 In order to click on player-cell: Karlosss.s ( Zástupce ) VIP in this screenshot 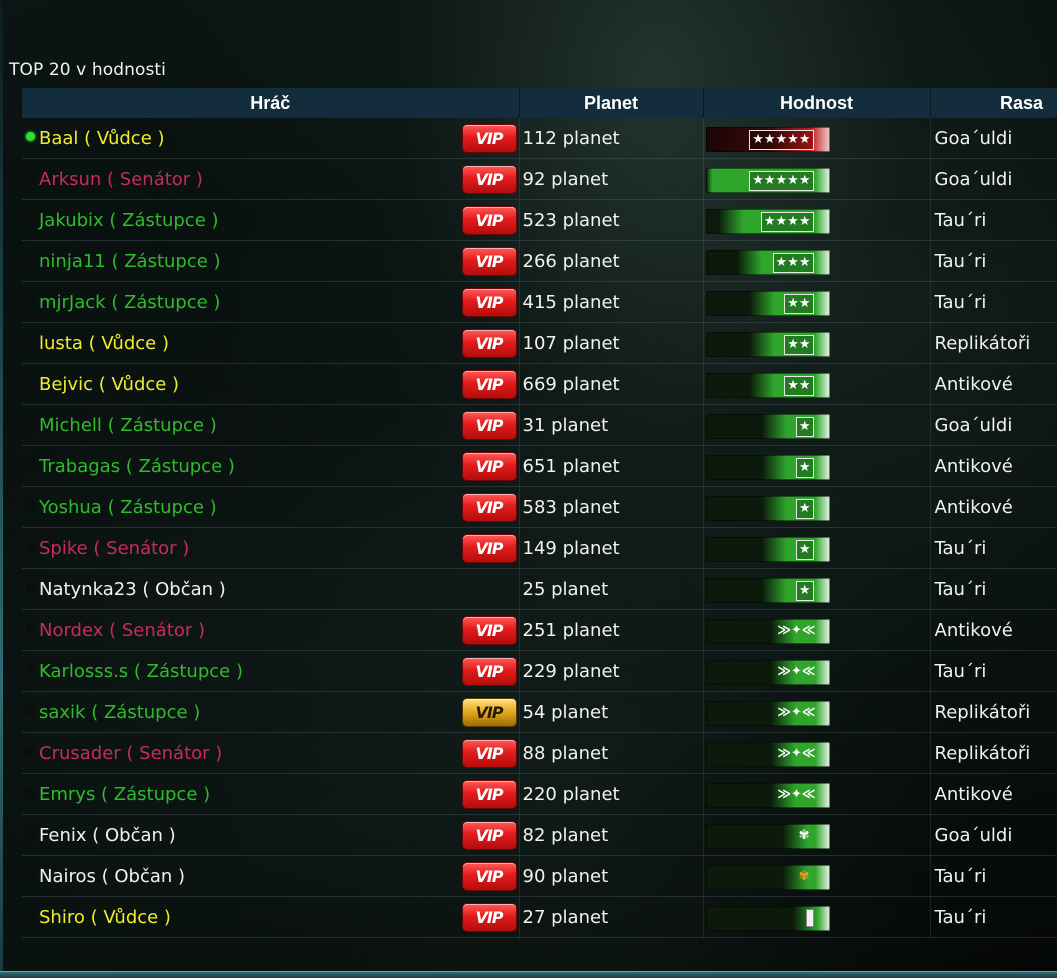, I will do `click(271, 671)`.